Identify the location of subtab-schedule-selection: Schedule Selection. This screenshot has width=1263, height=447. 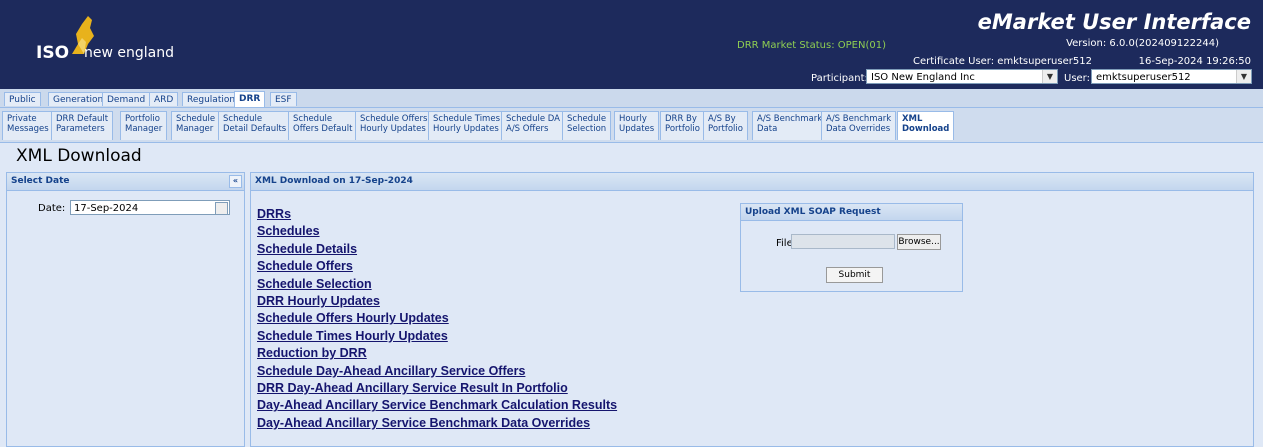
(587, 125).